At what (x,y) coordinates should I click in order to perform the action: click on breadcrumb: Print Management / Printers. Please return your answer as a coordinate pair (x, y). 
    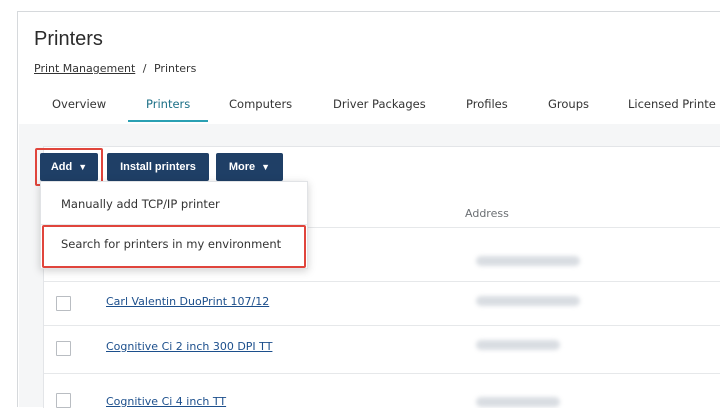
    Looking at the image, I should click on (115, 68).